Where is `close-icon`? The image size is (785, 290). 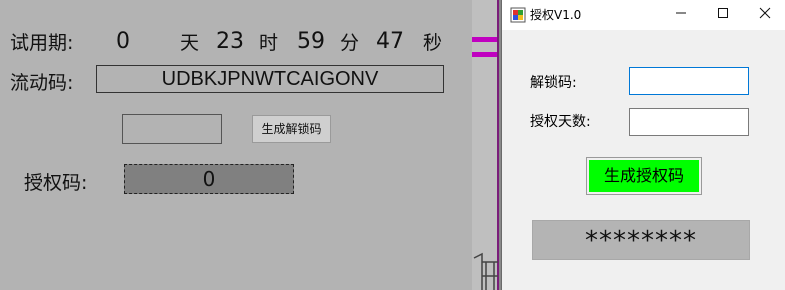 close-icon is located at coordinates (765, 13).